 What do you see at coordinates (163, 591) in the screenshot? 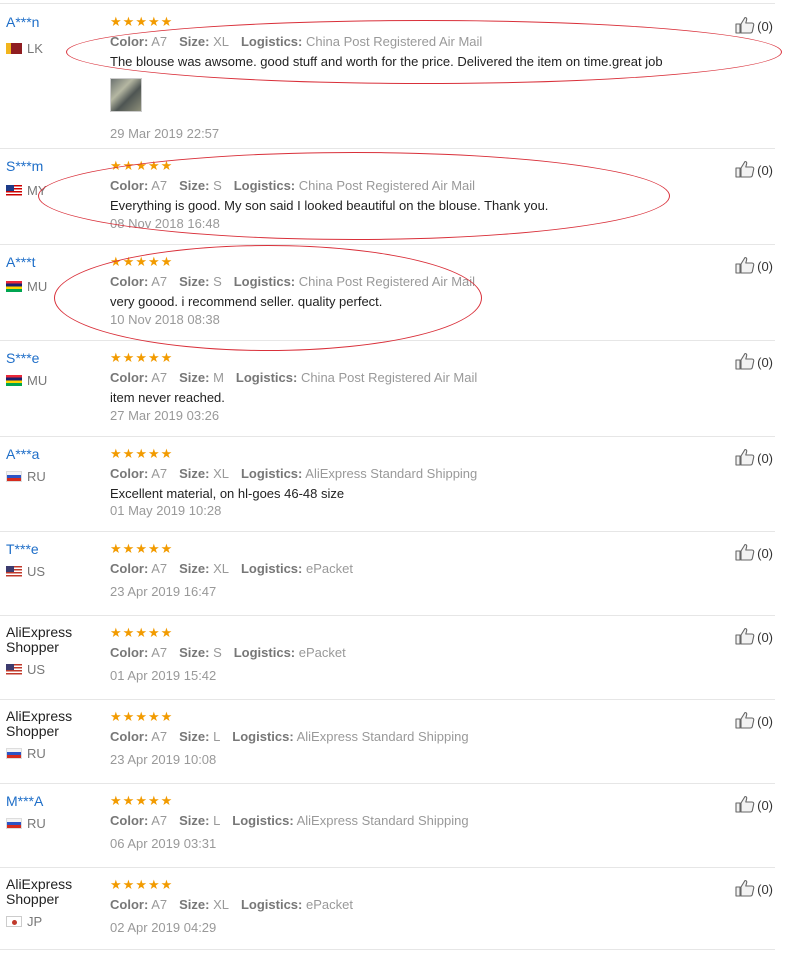
I see `review-date: 23 Apr 2019 16:47` at bounding box center [163, 591].